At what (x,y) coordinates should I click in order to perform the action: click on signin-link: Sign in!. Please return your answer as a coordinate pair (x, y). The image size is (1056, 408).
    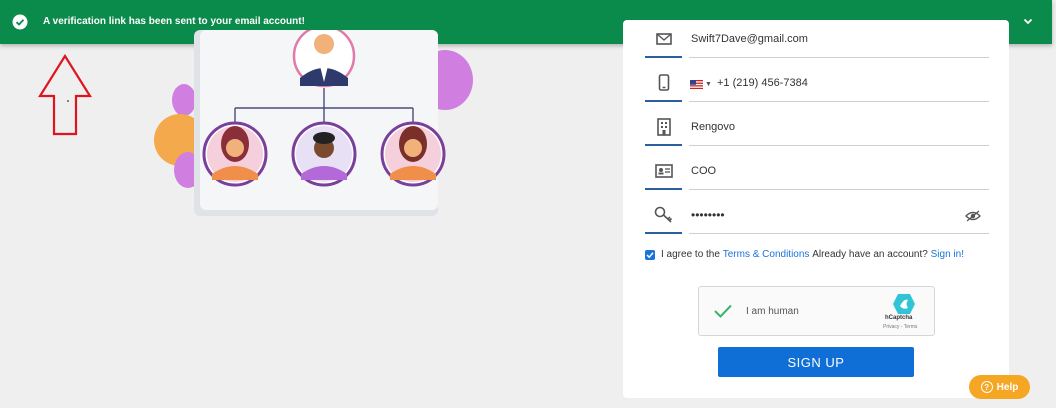
    Looking at the image, I should click on (947, 254).